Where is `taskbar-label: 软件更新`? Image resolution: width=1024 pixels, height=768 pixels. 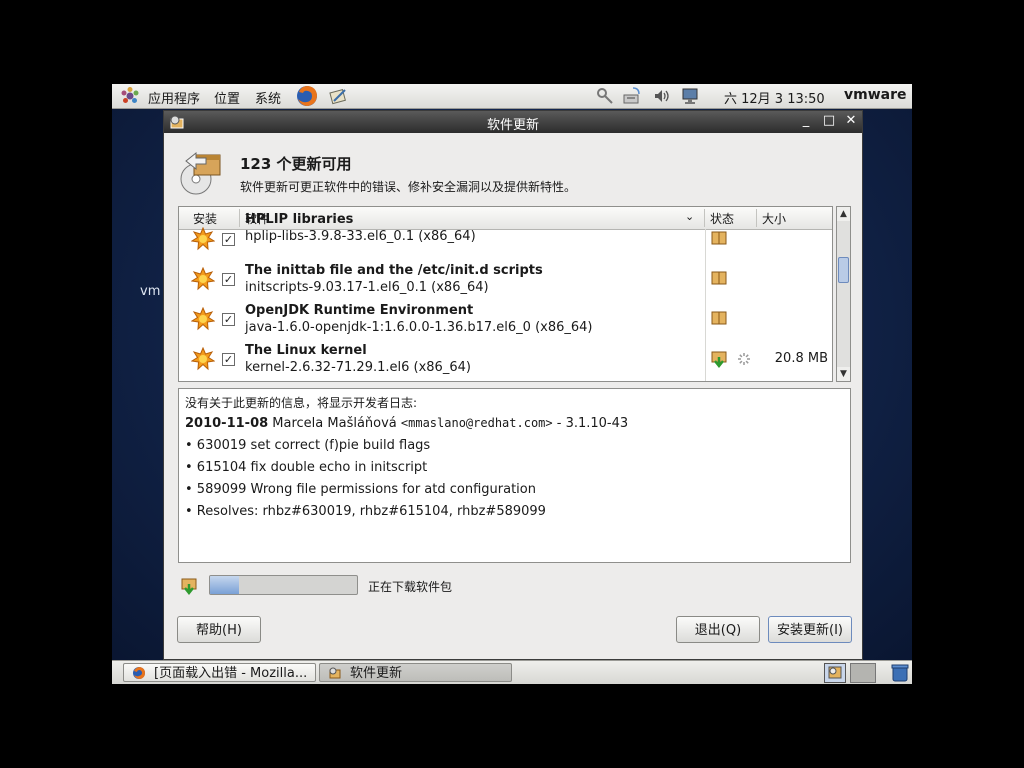 taskbar-label: 软件更新 is located at coordinates (376, 673).